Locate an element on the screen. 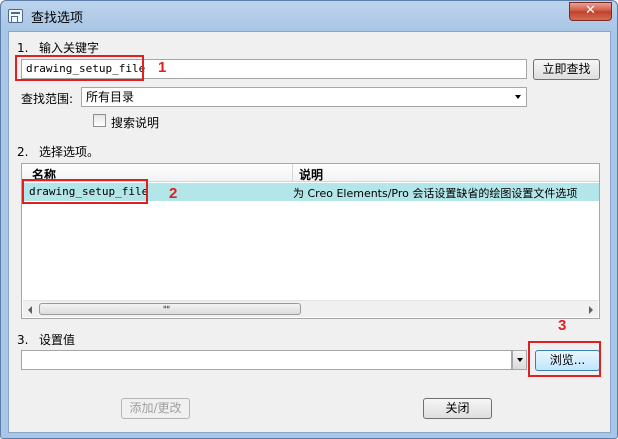 The height and width of the screenshot is (439, 618). section-2-number: 2. is located at coordinates (23, 152).